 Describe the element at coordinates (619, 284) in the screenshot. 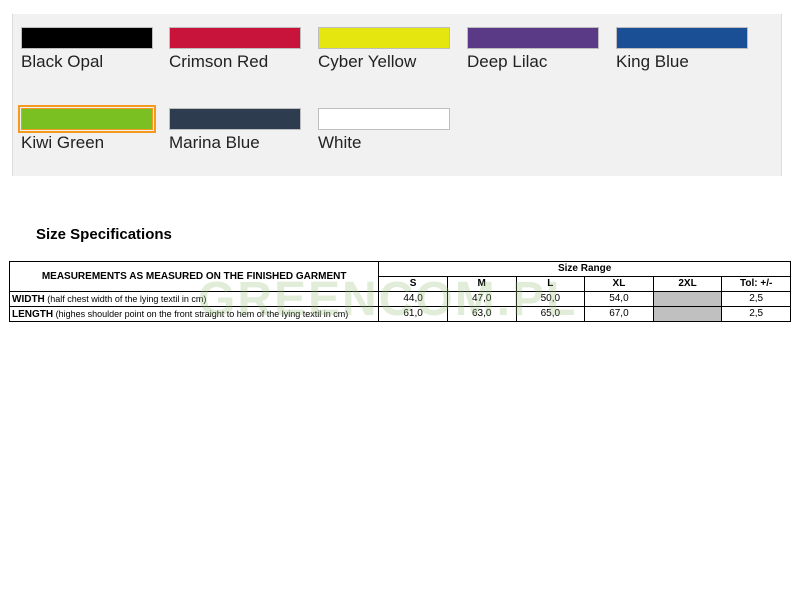

I see `size-column-xl: XL` at that location.